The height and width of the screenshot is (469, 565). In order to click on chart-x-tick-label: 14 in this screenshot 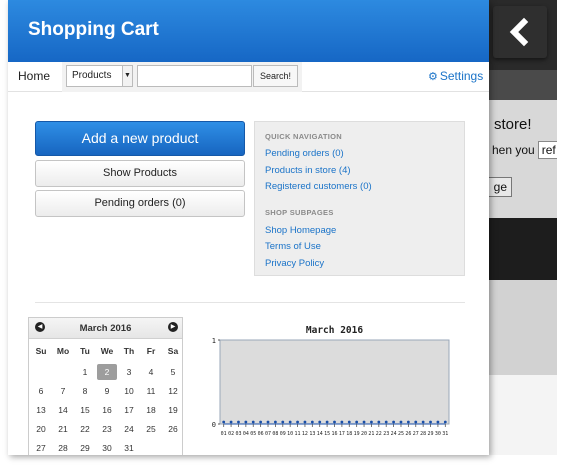, I will do `click(320, 434)`.